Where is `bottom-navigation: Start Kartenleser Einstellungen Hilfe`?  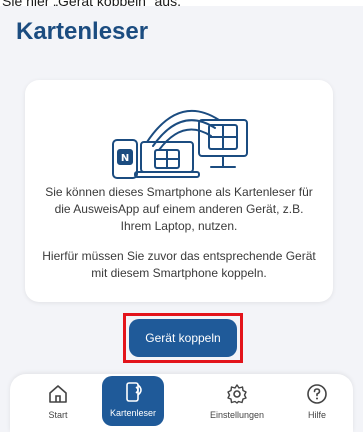
bottom-navigation: Start Kartenleser Einstellungen Hilfe is located at coordinates (181, 403).